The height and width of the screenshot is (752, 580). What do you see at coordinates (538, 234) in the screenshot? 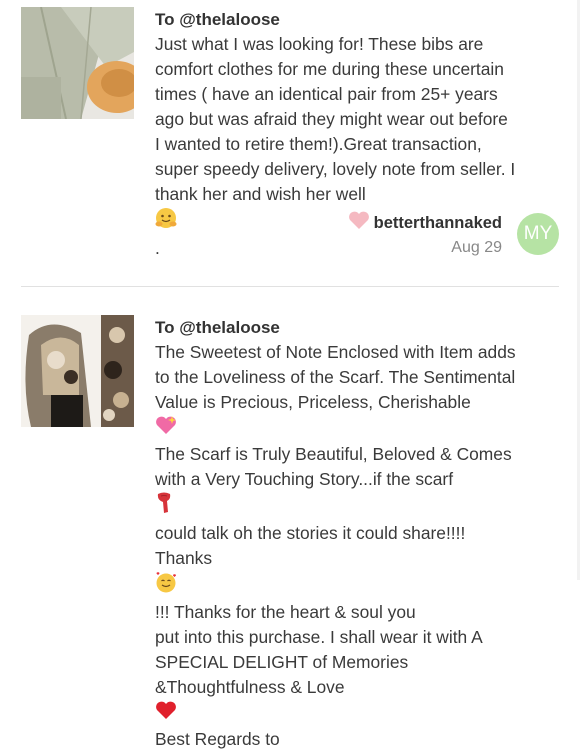
I see `reviewer-avatar: MY` at bounding box center [538, 234].